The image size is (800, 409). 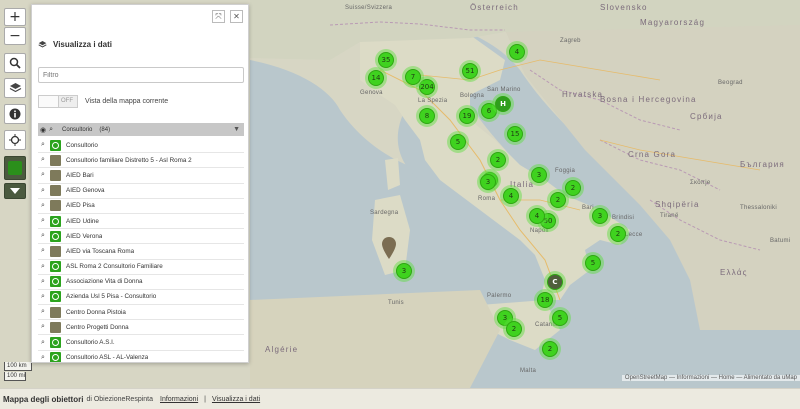 What do you see at coordinates (236, 399) in the screenshot?
I see `view-data-link: Visualizza i dati` at bounding box center [236, 399].